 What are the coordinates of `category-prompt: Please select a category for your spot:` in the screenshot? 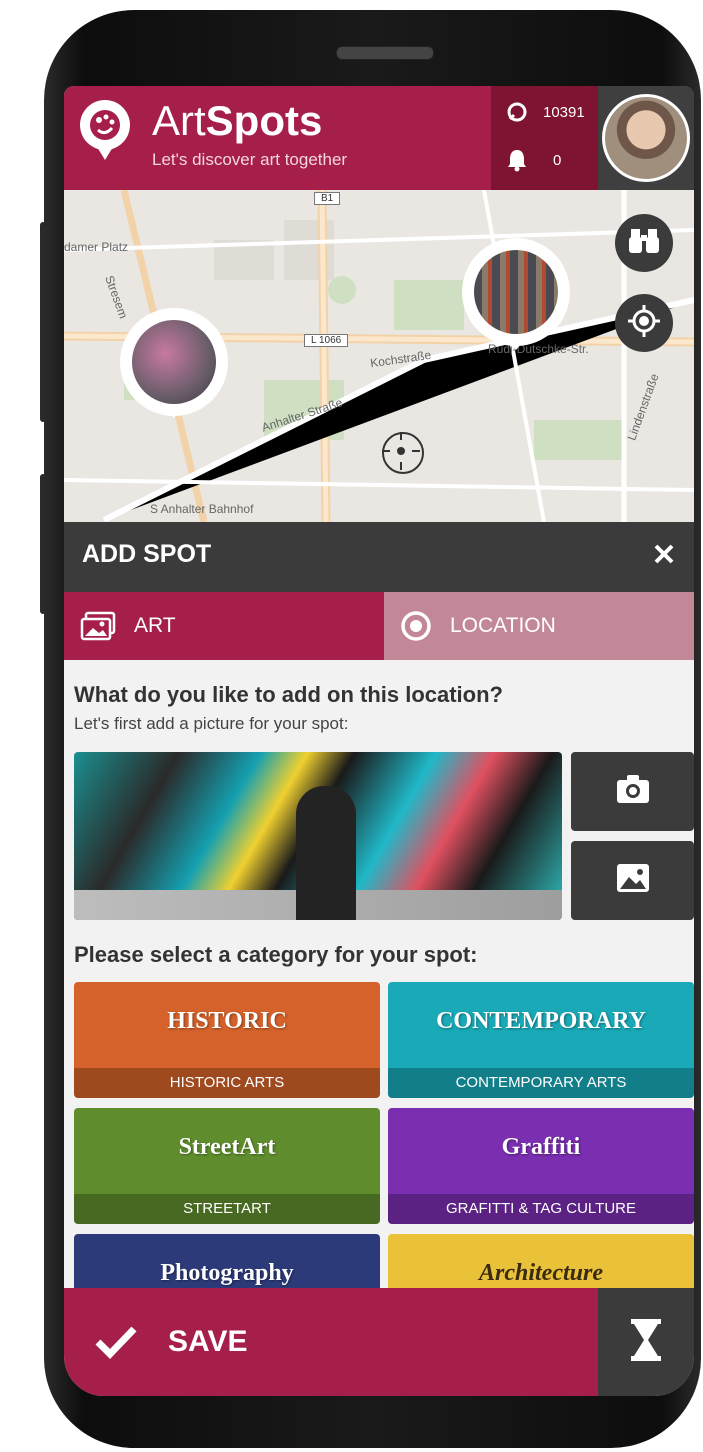 It's located at (276, 954).